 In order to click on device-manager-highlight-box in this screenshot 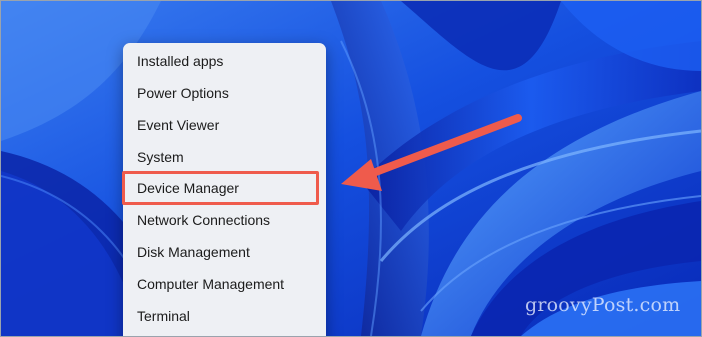, I will do `click(220, 188)`.